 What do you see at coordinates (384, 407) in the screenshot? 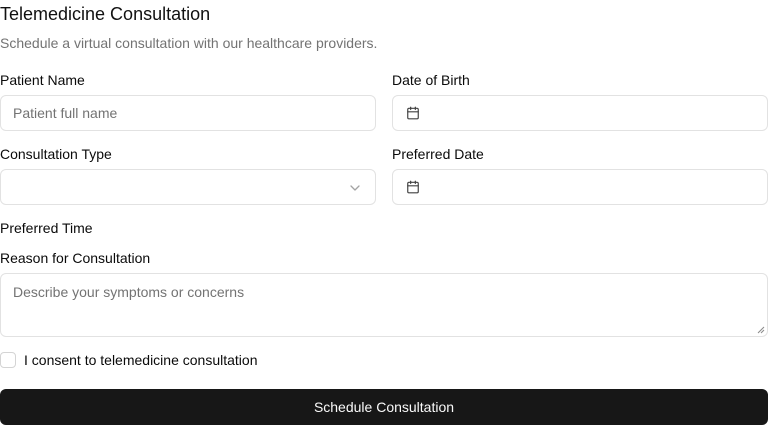
I see `schedule-consultation-button: Schedule Consultation` at bounding box center [384, 407].